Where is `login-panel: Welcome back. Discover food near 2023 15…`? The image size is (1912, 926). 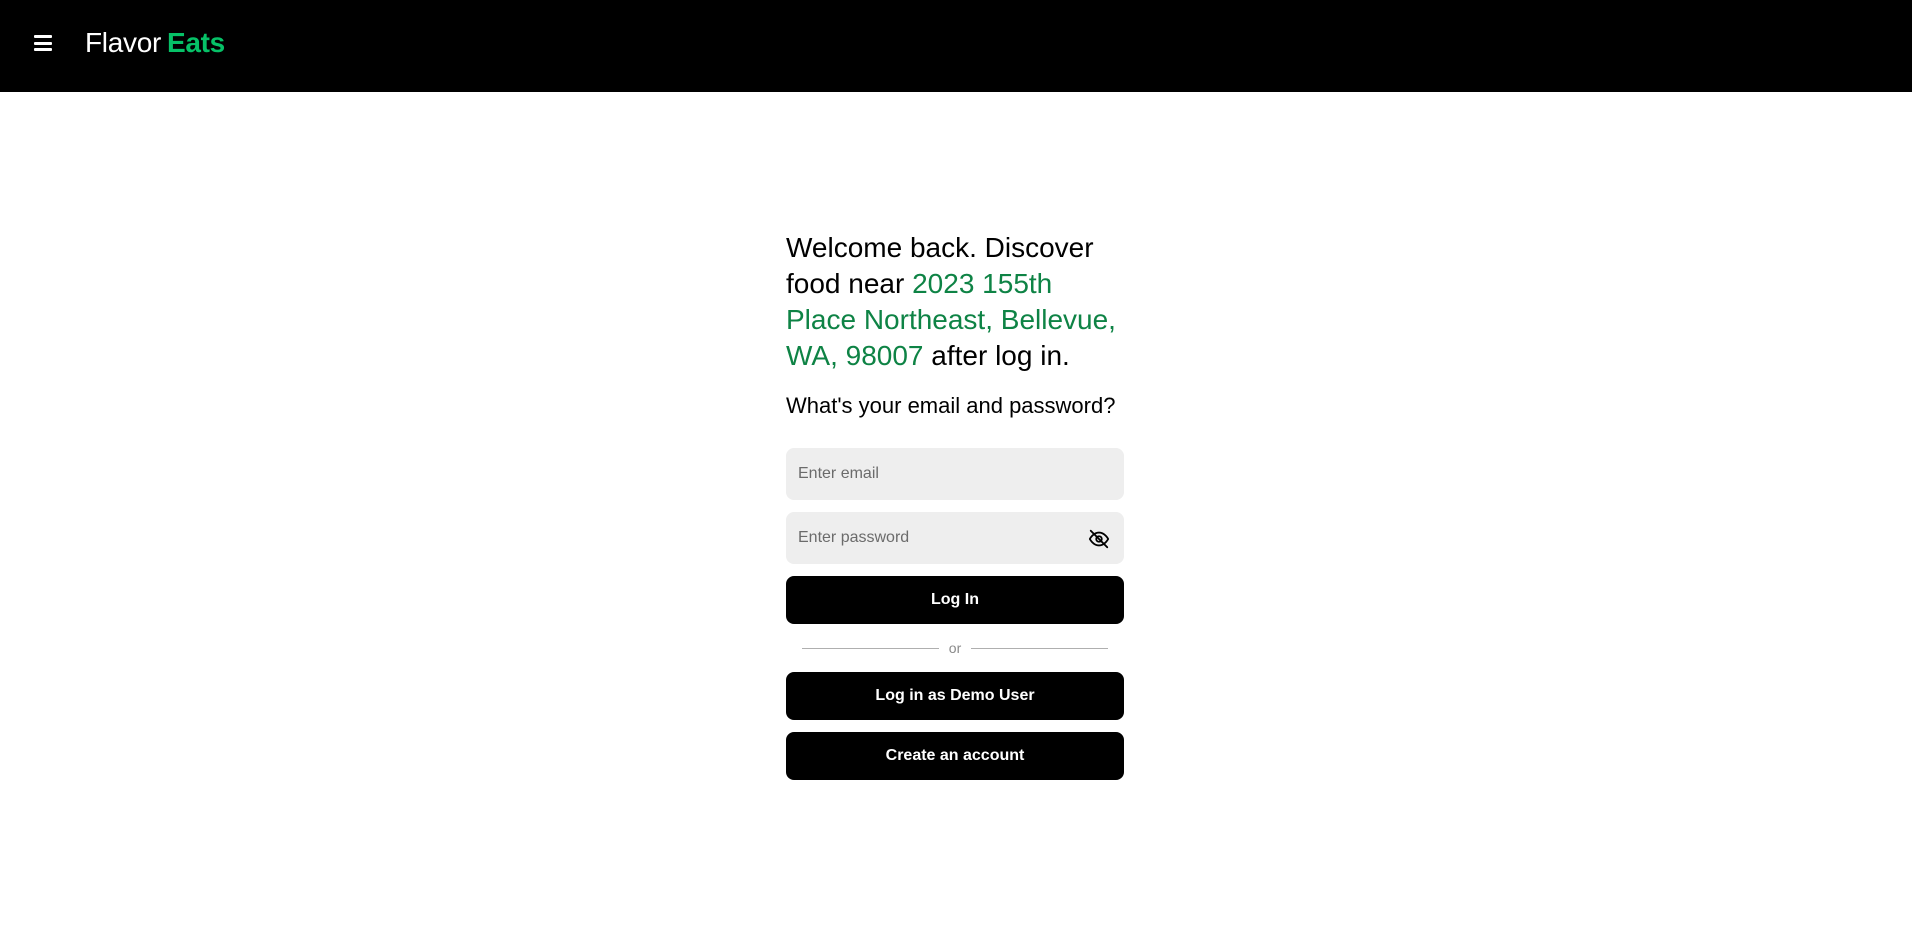
login-panel: Welcome back. Discover food near 2023 15… is located at coordinates (955, 505).